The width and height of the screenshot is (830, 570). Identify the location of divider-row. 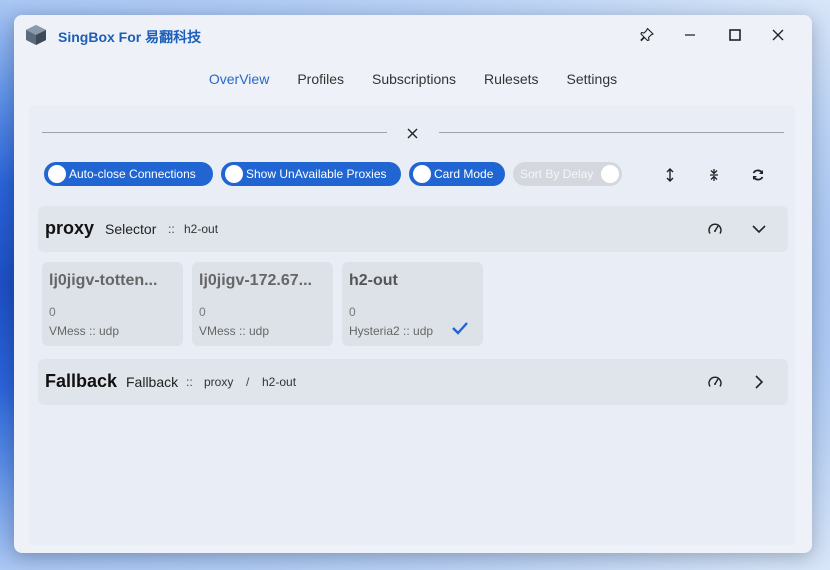
(413, 133).